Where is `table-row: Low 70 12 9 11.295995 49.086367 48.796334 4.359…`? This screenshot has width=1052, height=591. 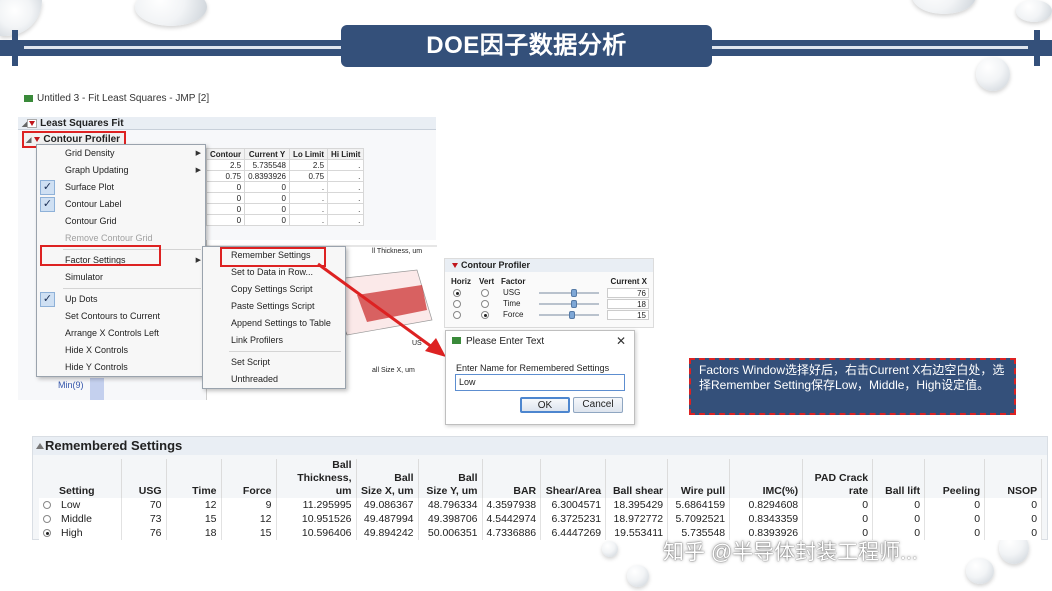
table-row: Low 70 12 9 11.295995 49.086367 48.796334 4.359… is located at coordinates (541, 505).